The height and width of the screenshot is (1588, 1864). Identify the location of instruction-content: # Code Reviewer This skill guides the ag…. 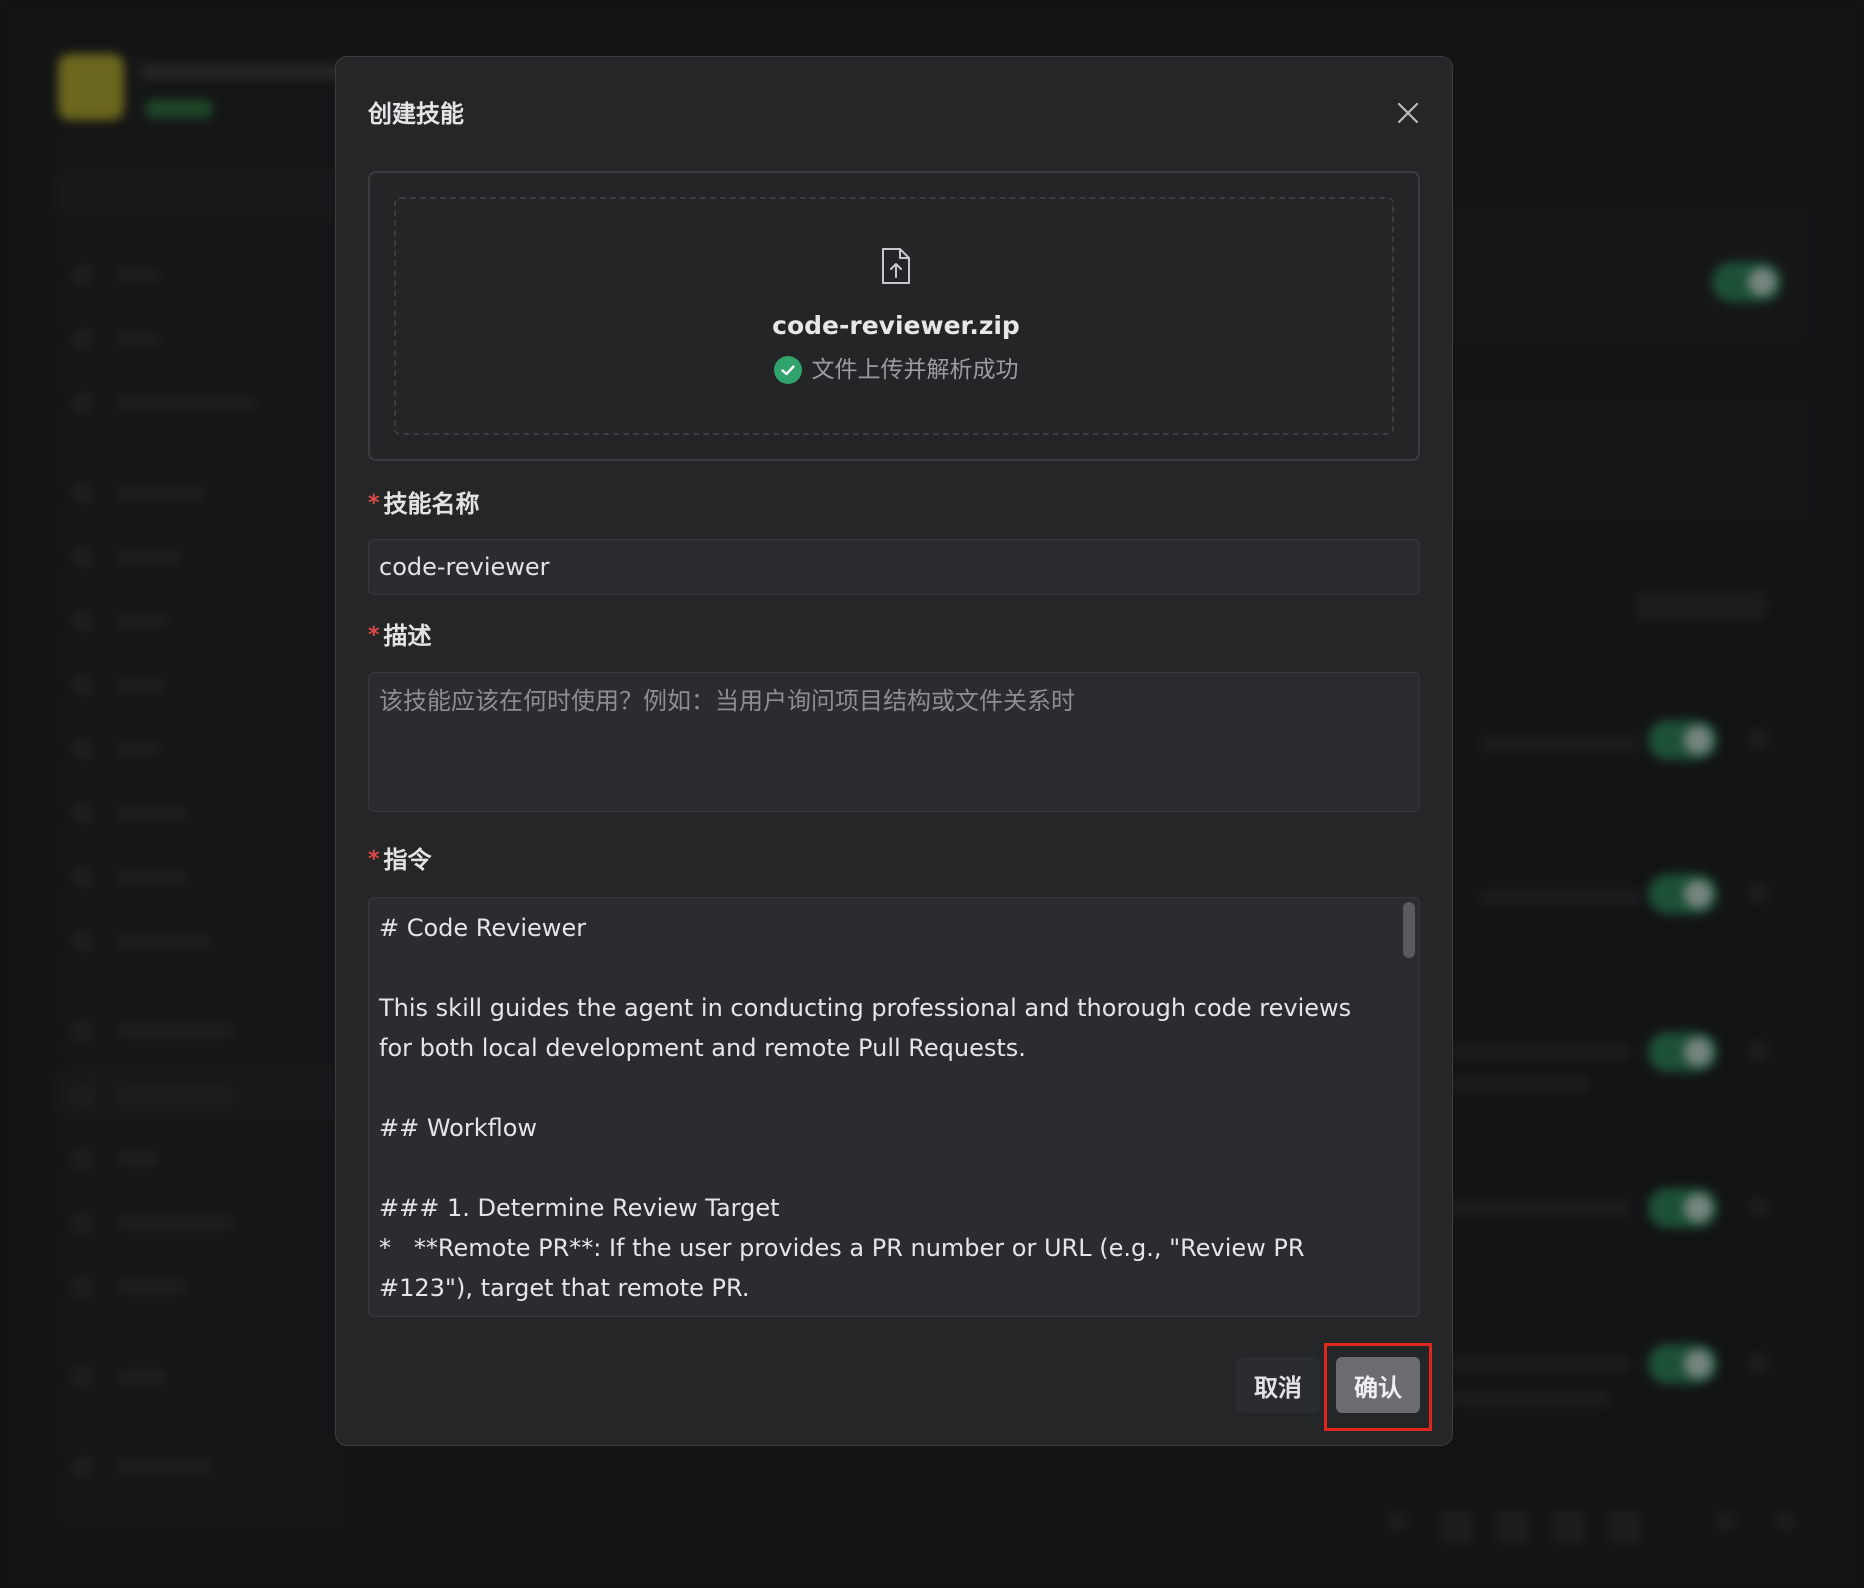
(884, 1108).